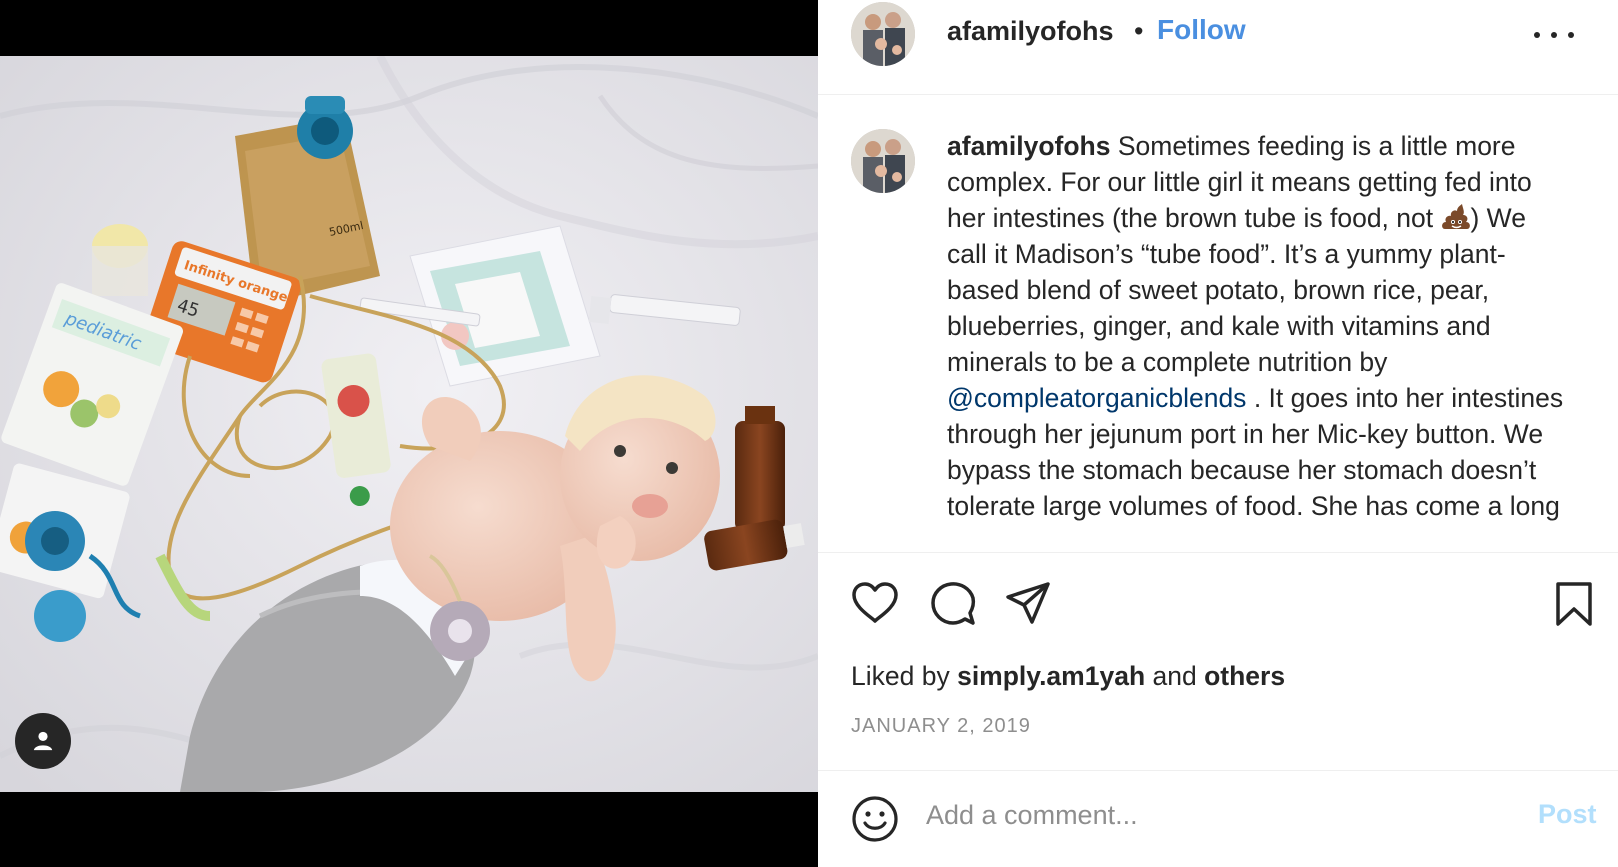  I want to click on post-author-username: afamilyofohs, so click(1030, 31).